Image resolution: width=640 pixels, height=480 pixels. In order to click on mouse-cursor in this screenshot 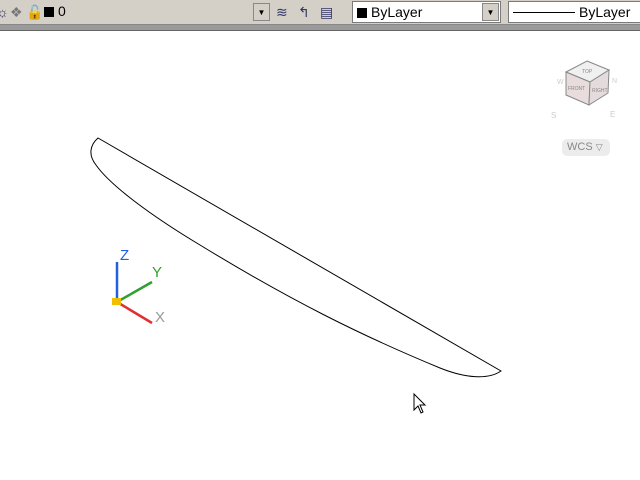, I will do `click(420, 403)`.